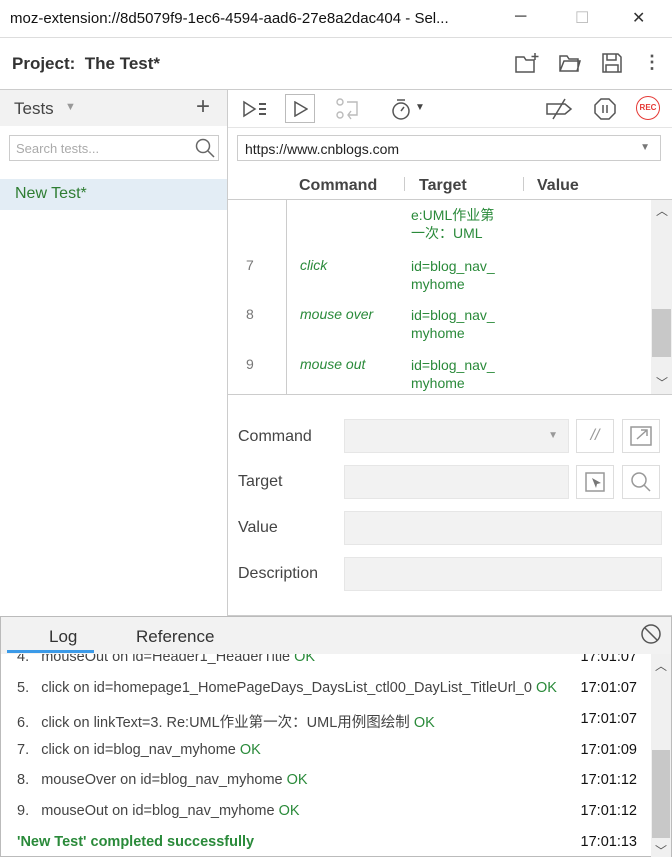  Describe the element at coordinates (322, 149) in the screenshot. I see `base-url-value: https://www.cnblogs.com` at that location.